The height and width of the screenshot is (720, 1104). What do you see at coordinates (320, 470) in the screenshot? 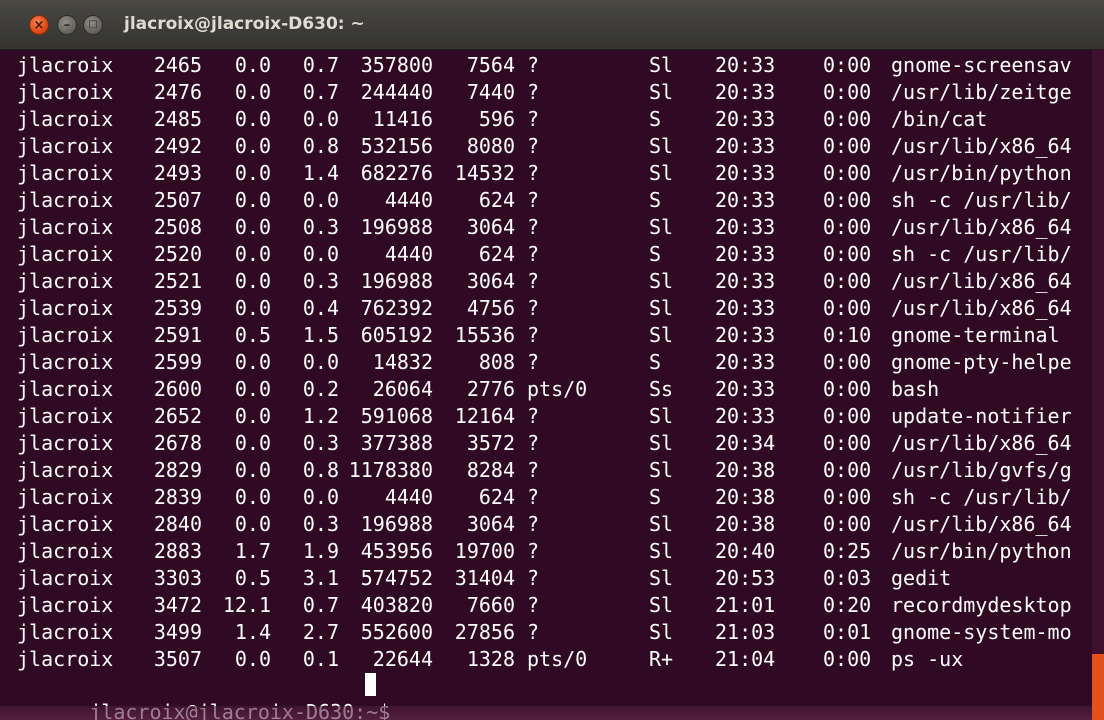
I see `process-mem: 0.8` at bounding box center [320, 470].